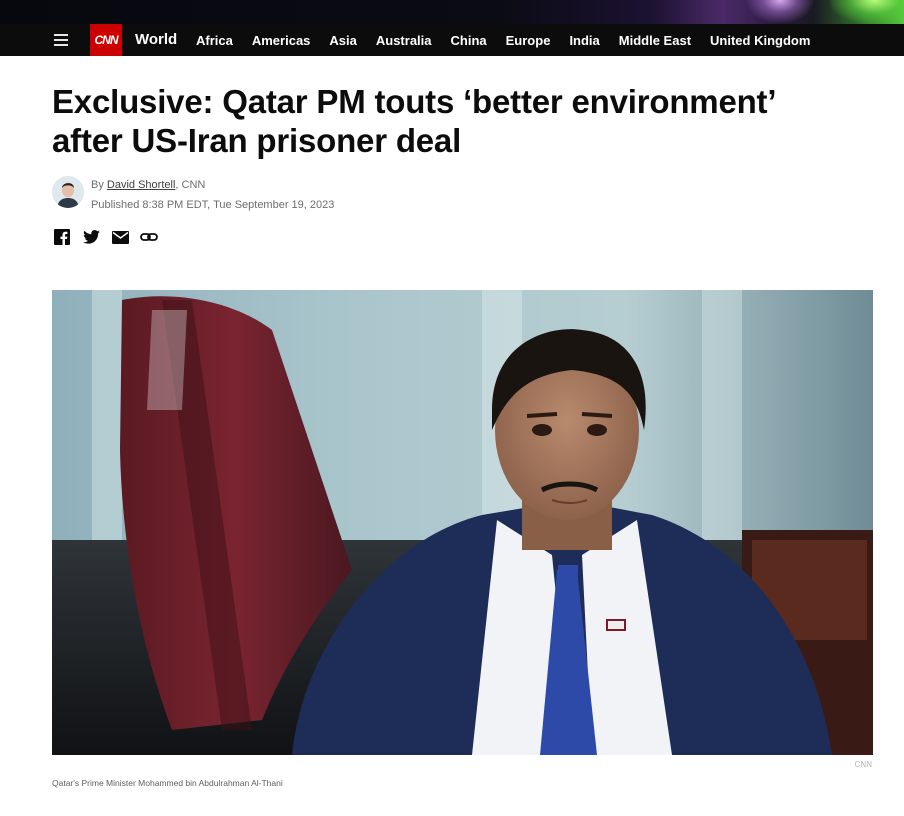  I want to click on author-avatar, so click(68, 192).